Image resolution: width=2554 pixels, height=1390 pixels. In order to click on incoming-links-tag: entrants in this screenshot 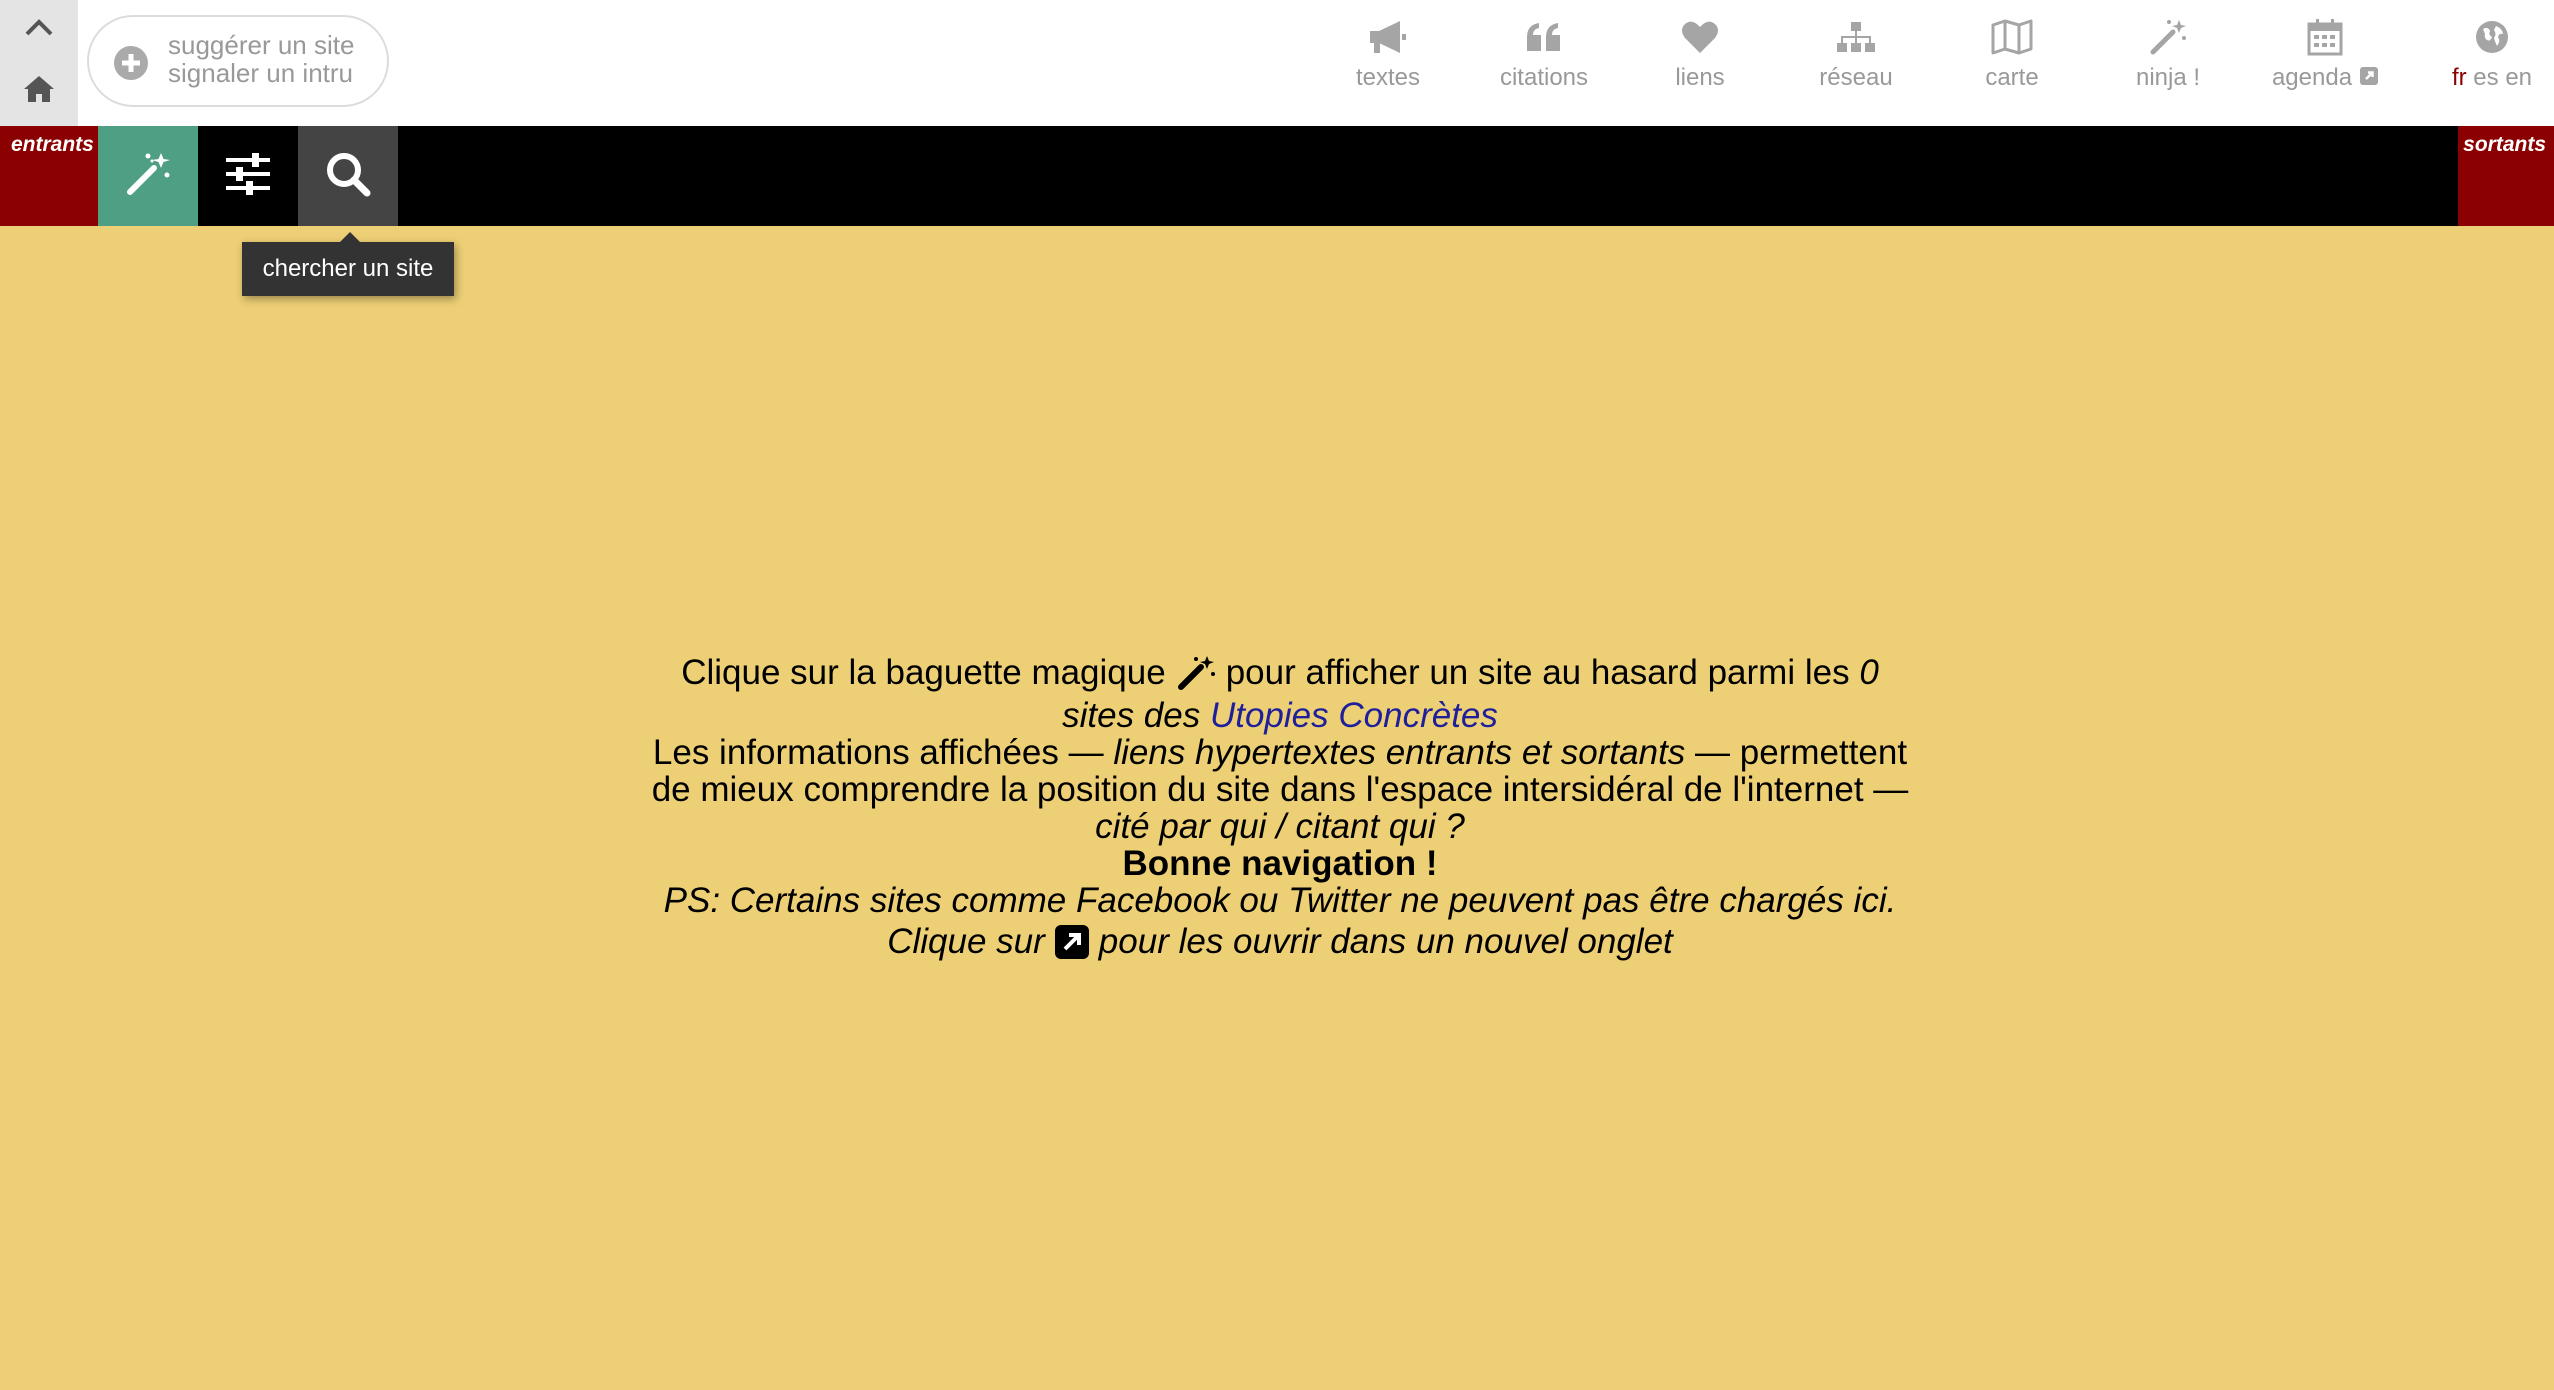, I will do `click(49, 176)`.